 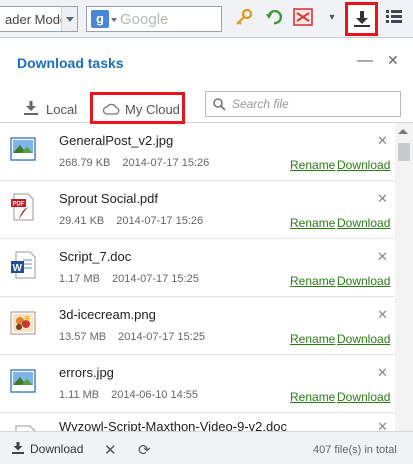 What do you see at coordinates (70, 63) in the screenshot?
I see `panel-title: Download tasks` at bounding box center [70, 63].